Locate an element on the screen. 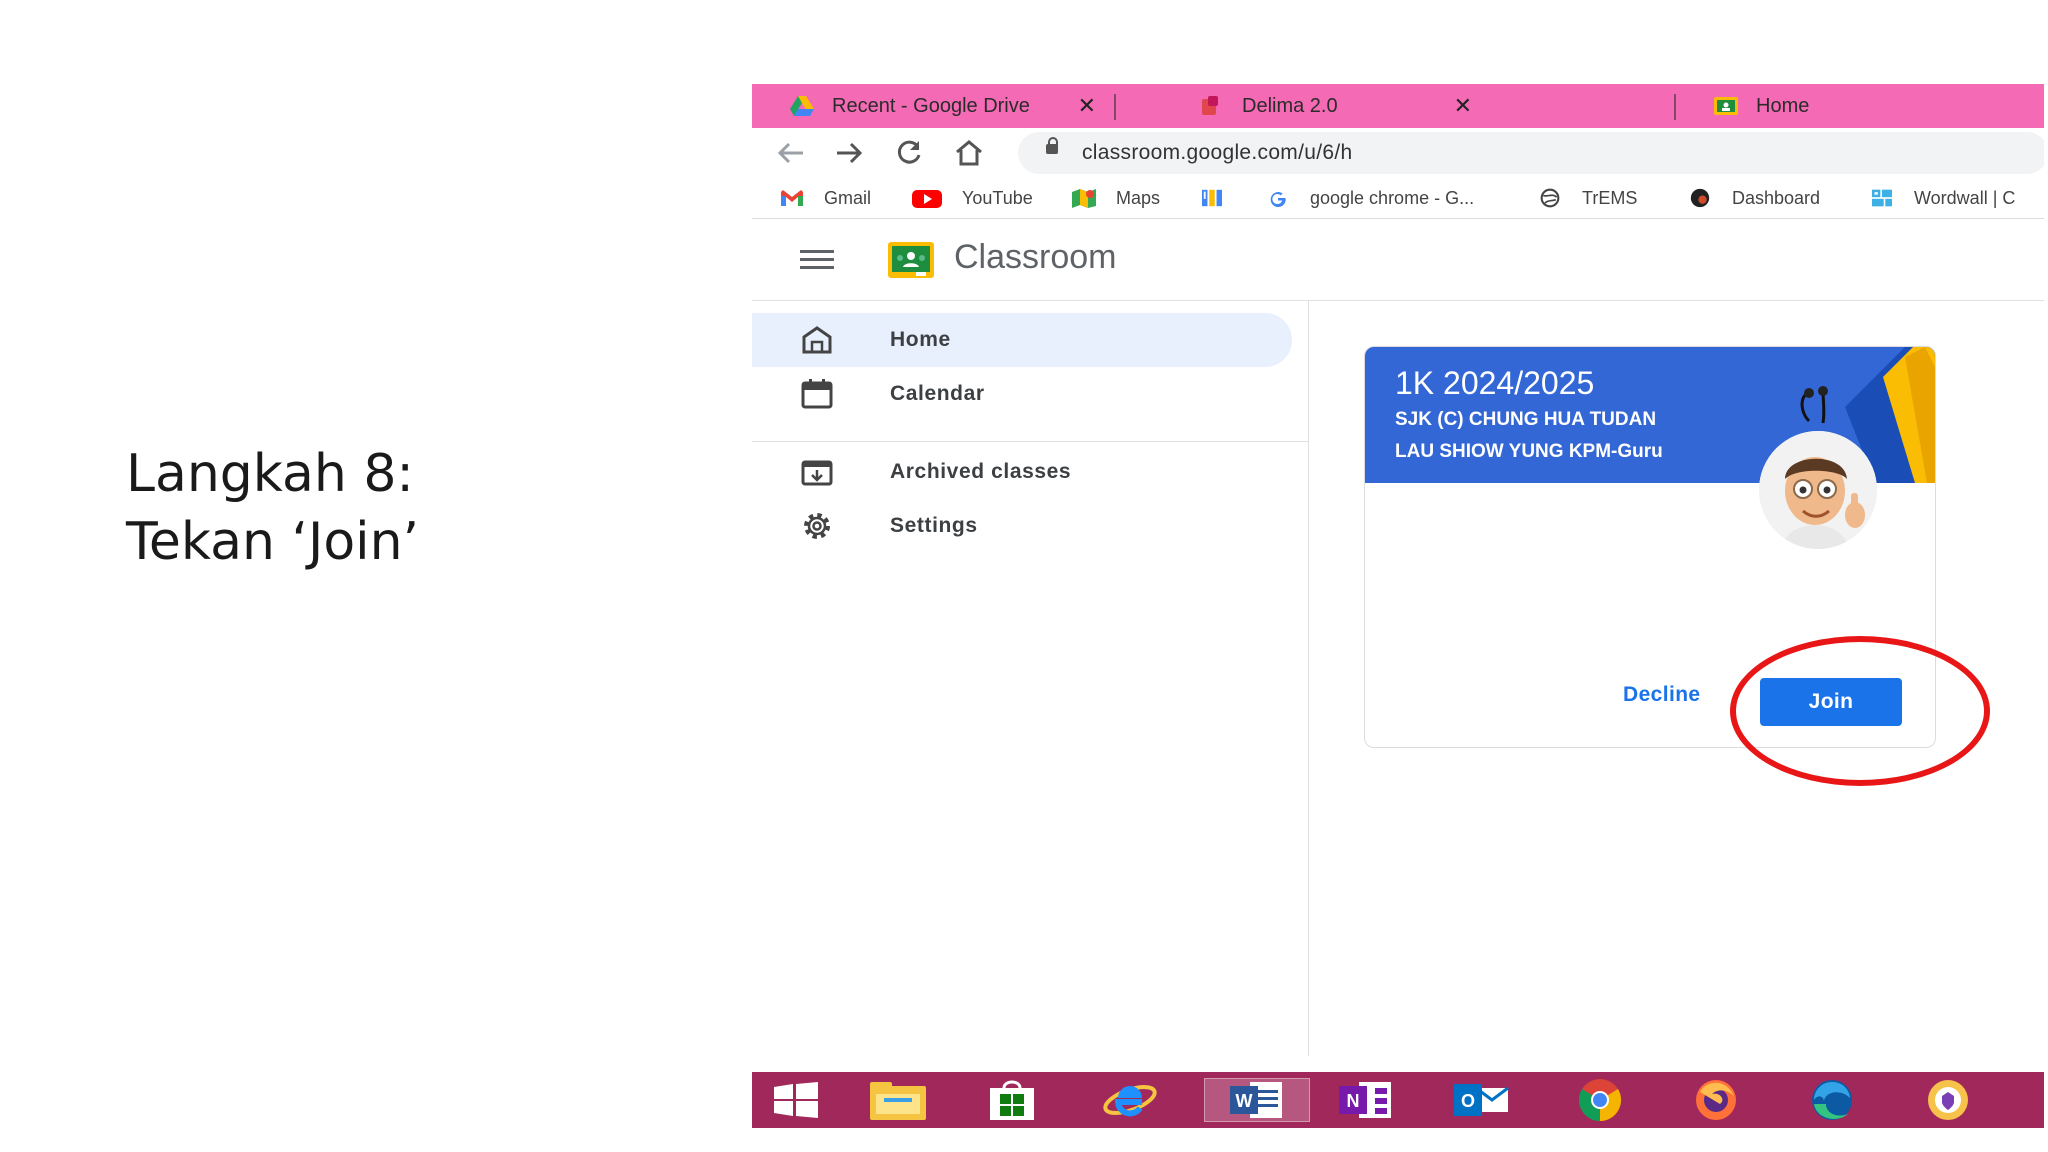  bookmark-unlabeled is located at coordinates (1212, 198).